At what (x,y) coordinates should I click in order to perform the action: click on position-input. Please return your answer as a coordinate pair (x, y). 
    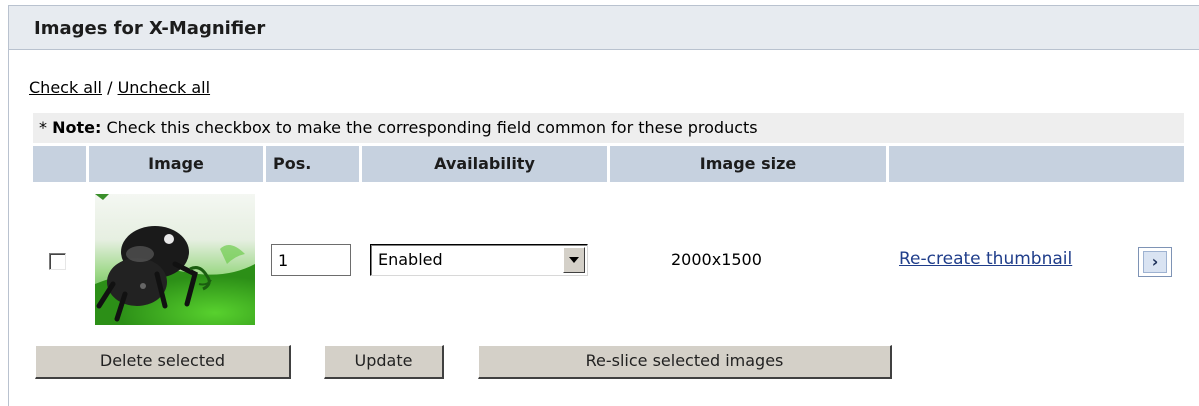
    Looking at the image, I should click on (311, 260).